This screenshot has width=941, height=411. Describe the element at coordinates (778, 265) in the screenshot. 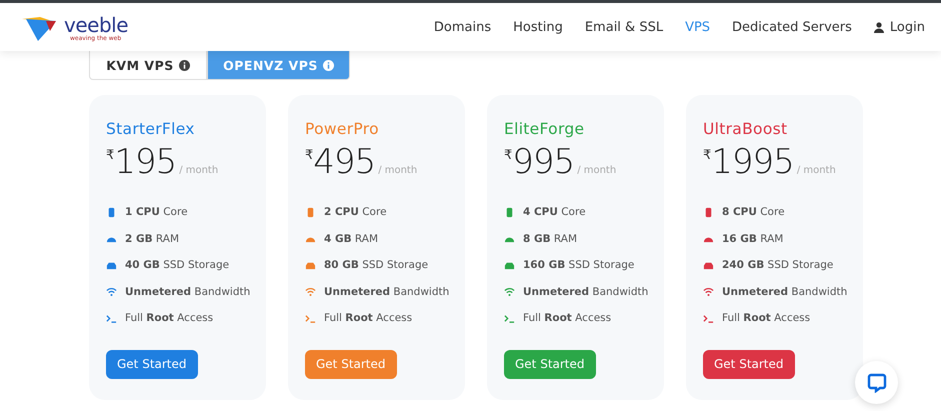

I see `feature-text: 240 GB SSD Storage` at that location.